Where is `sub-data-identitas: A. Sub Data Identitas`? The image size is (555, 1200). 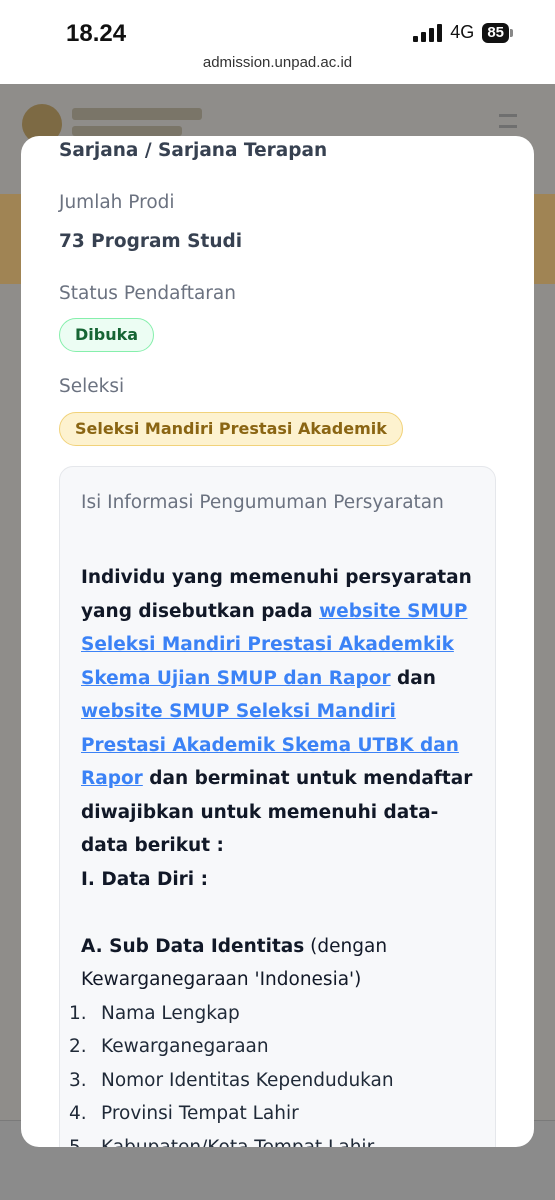
sub-data-identitas: A. Sub Data Identitas is located at coordinates (193, 946).